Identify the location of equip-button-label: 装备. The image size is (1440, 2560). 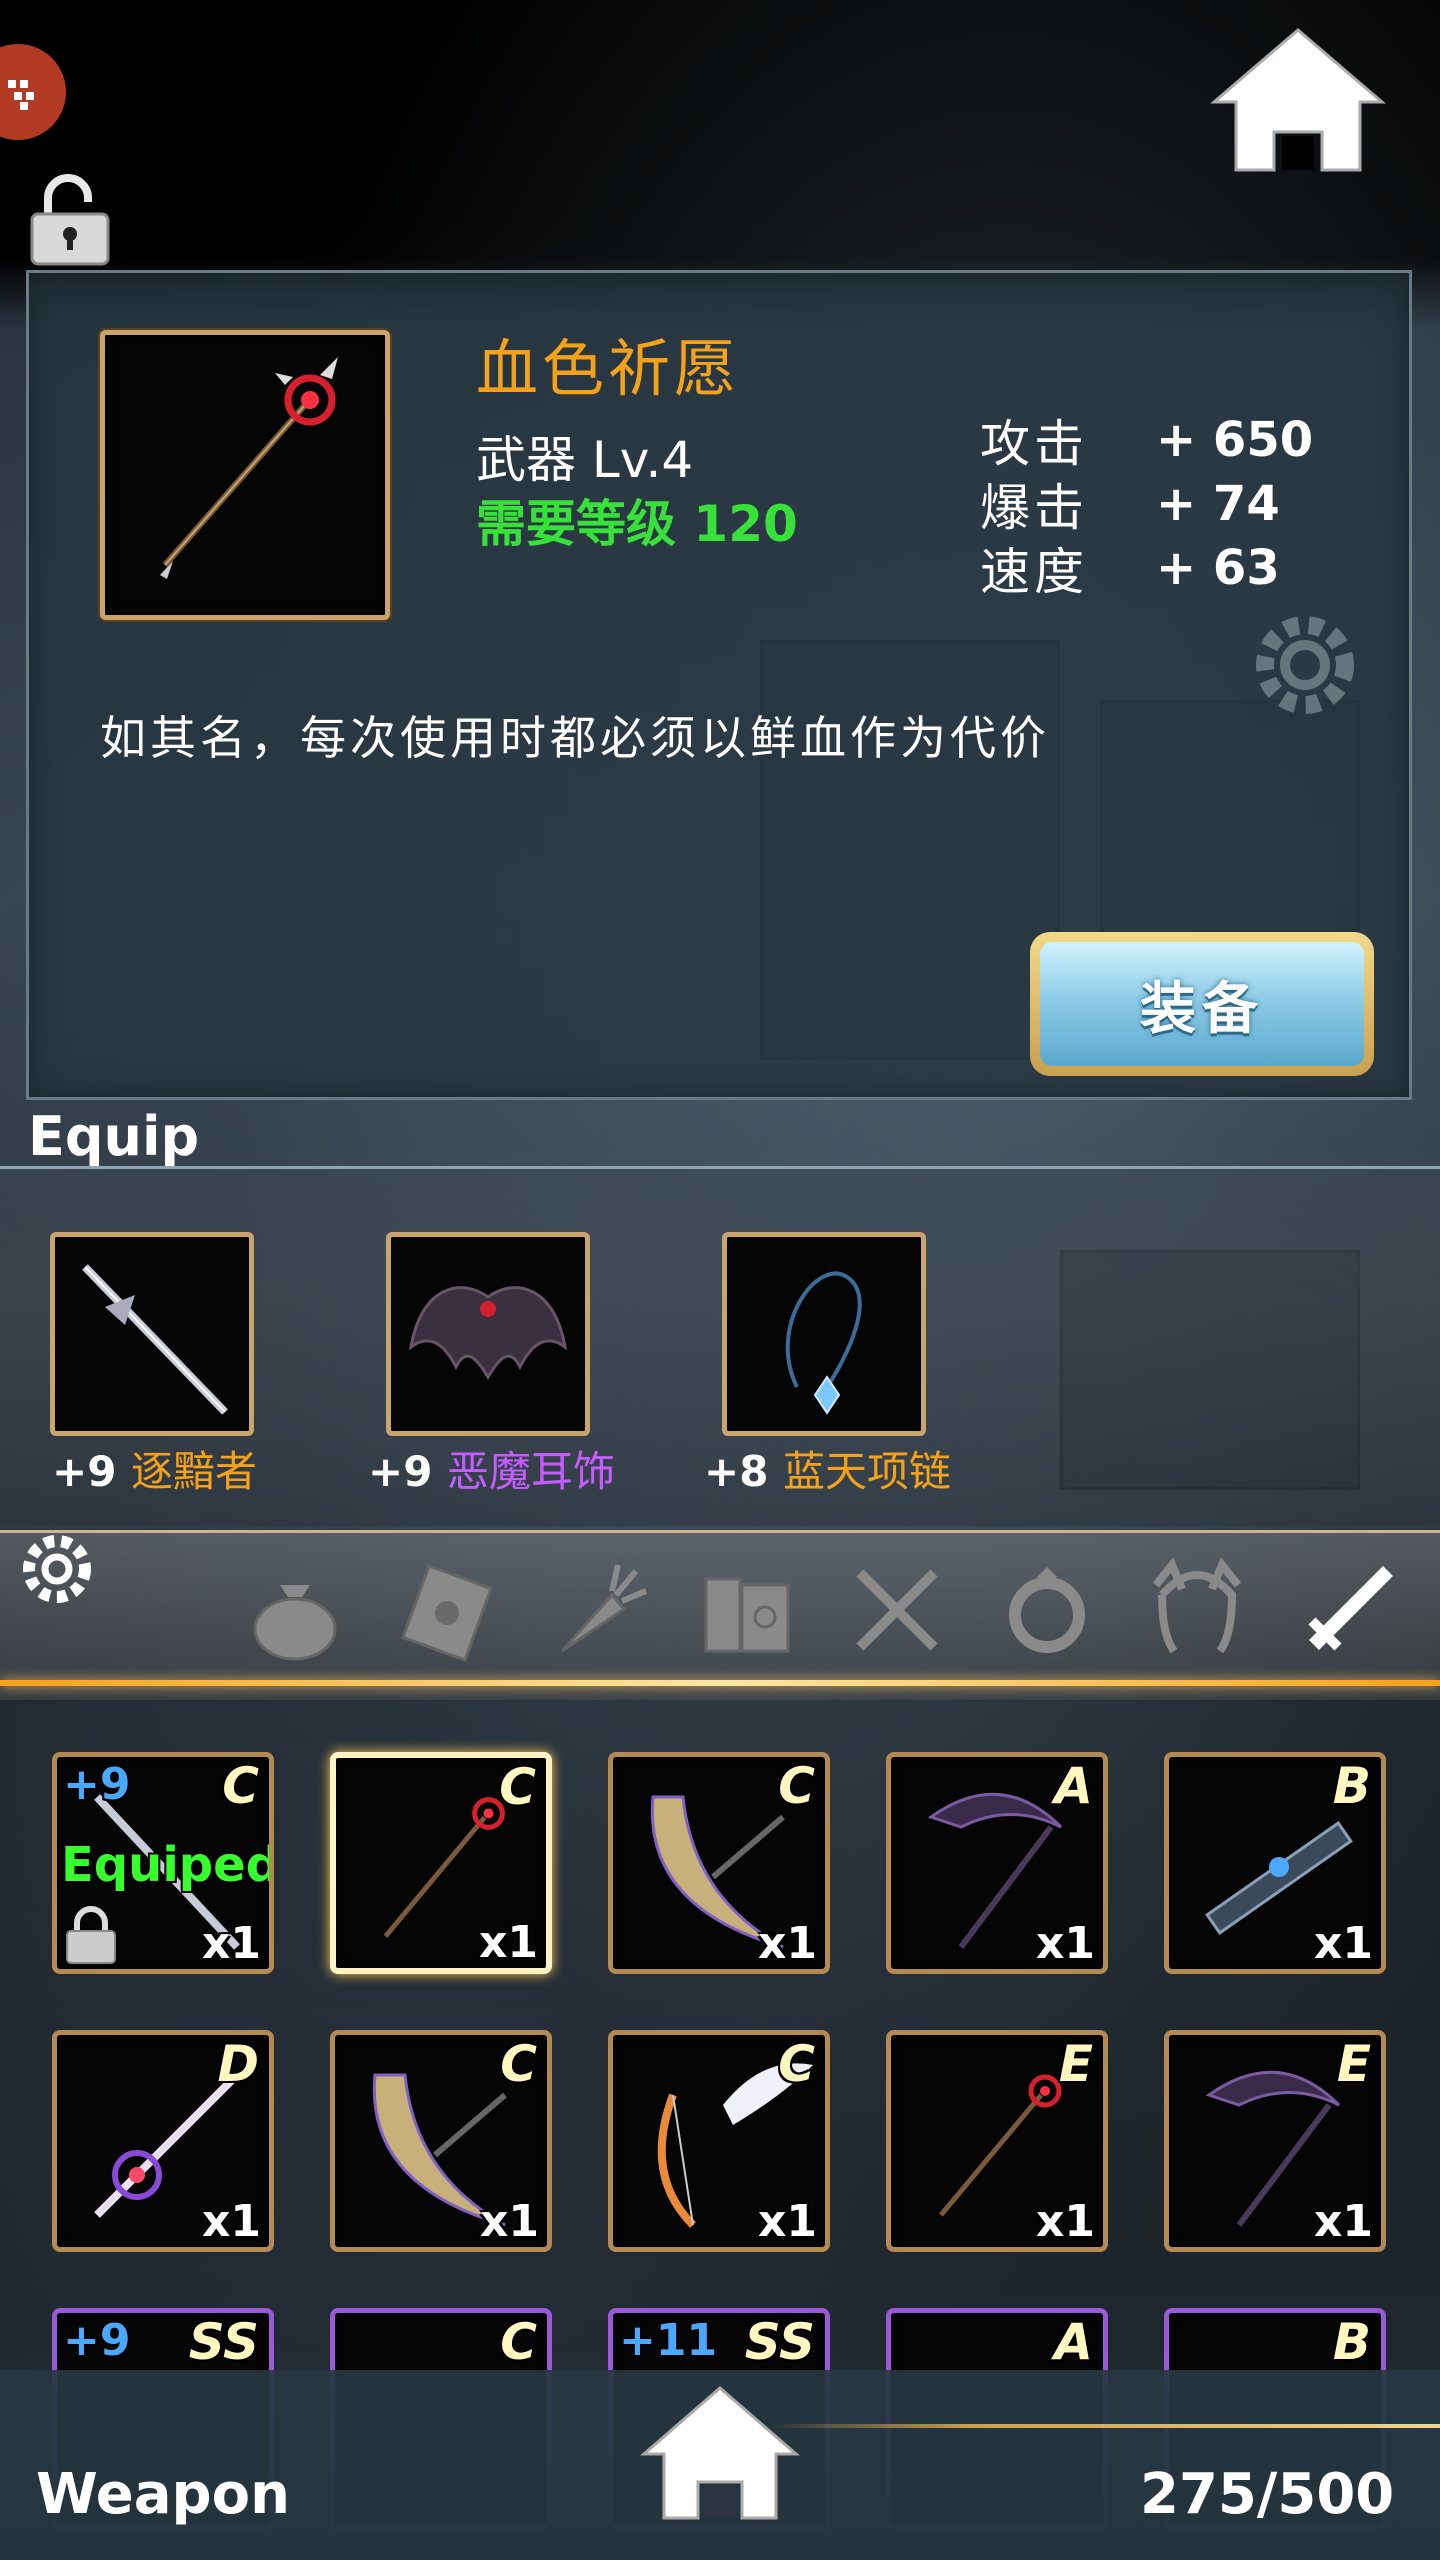
(1202, 1004).